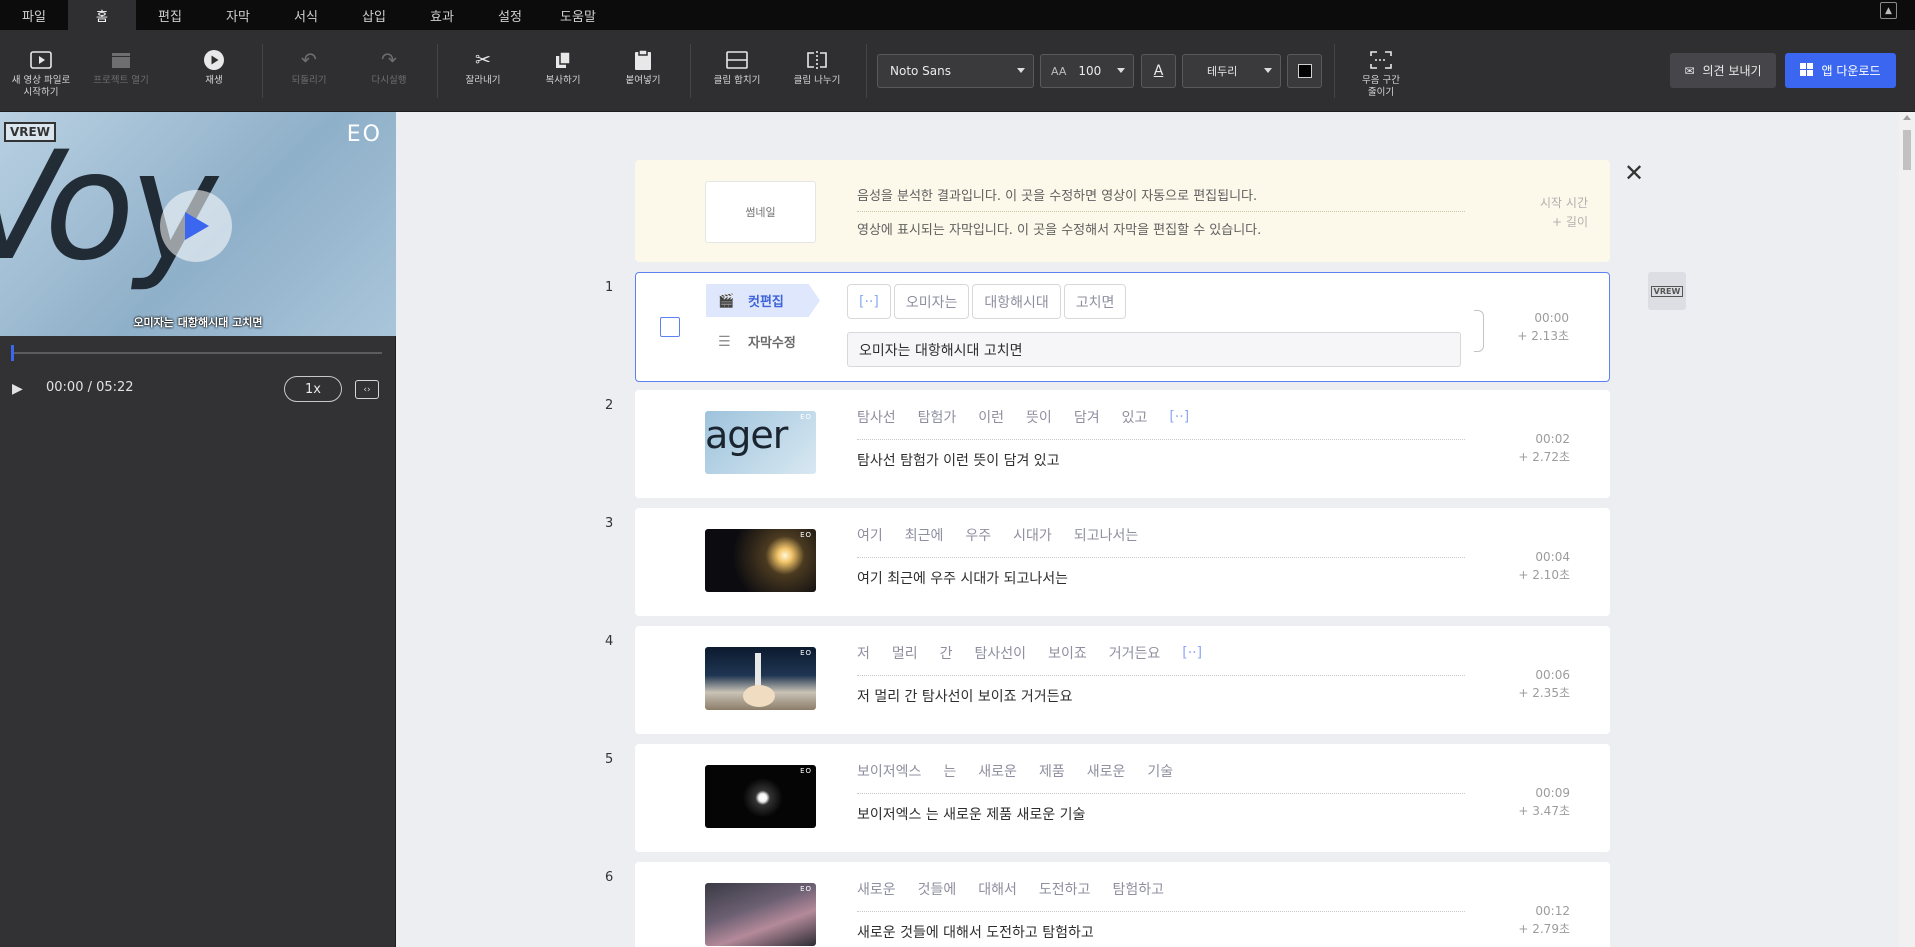  I want to click on word-token: 시대가, so click(1032, 535).